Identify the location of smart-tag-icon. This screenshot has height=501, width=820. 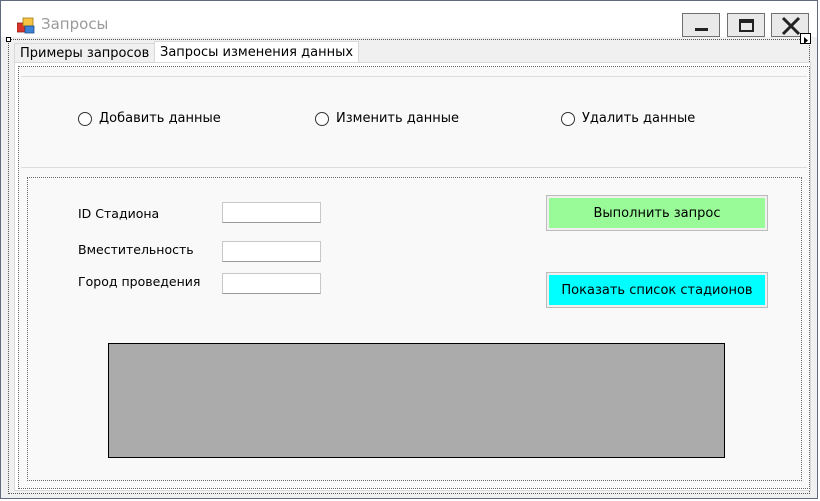
(805, 38).